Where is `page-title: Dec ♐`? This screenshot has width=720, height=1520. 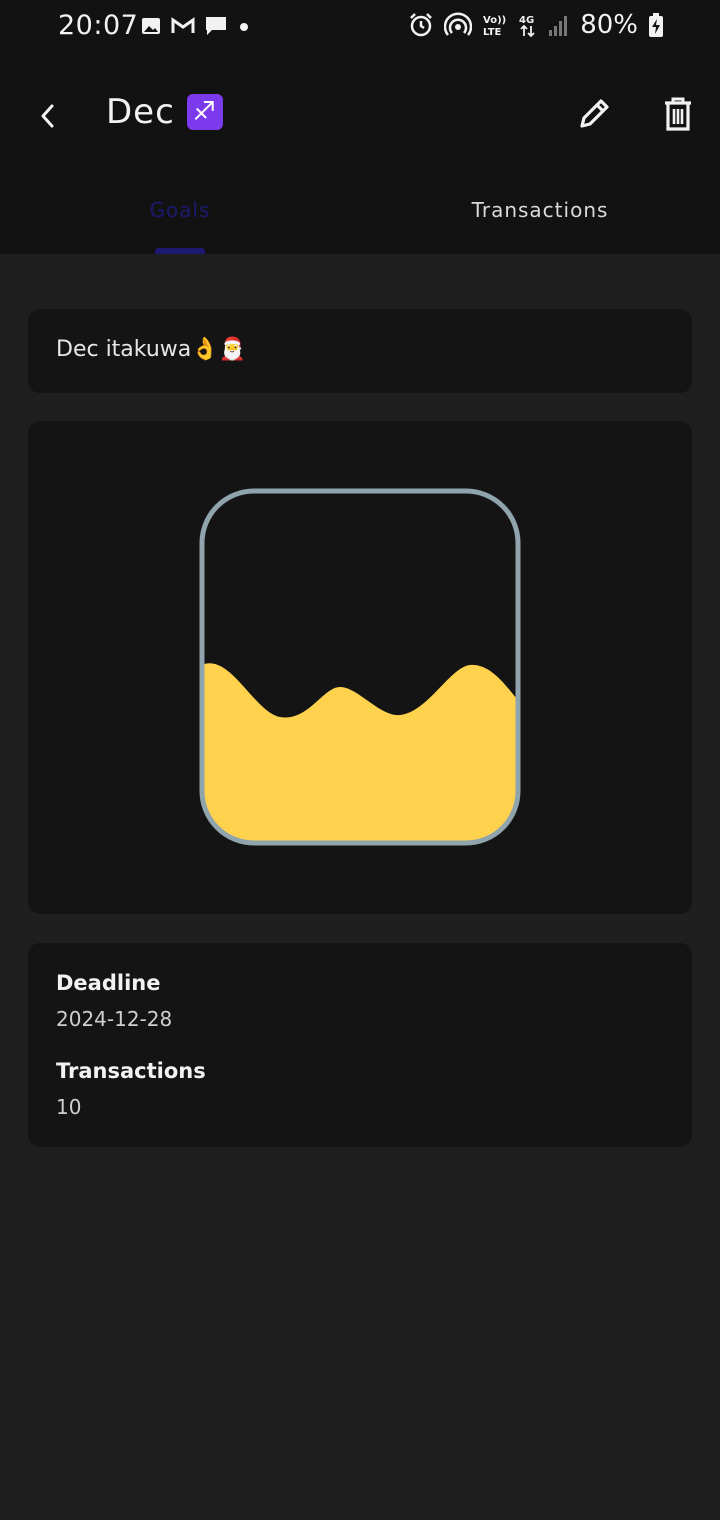 page-title: Dec ♐ is located at coordinates (164, 112).